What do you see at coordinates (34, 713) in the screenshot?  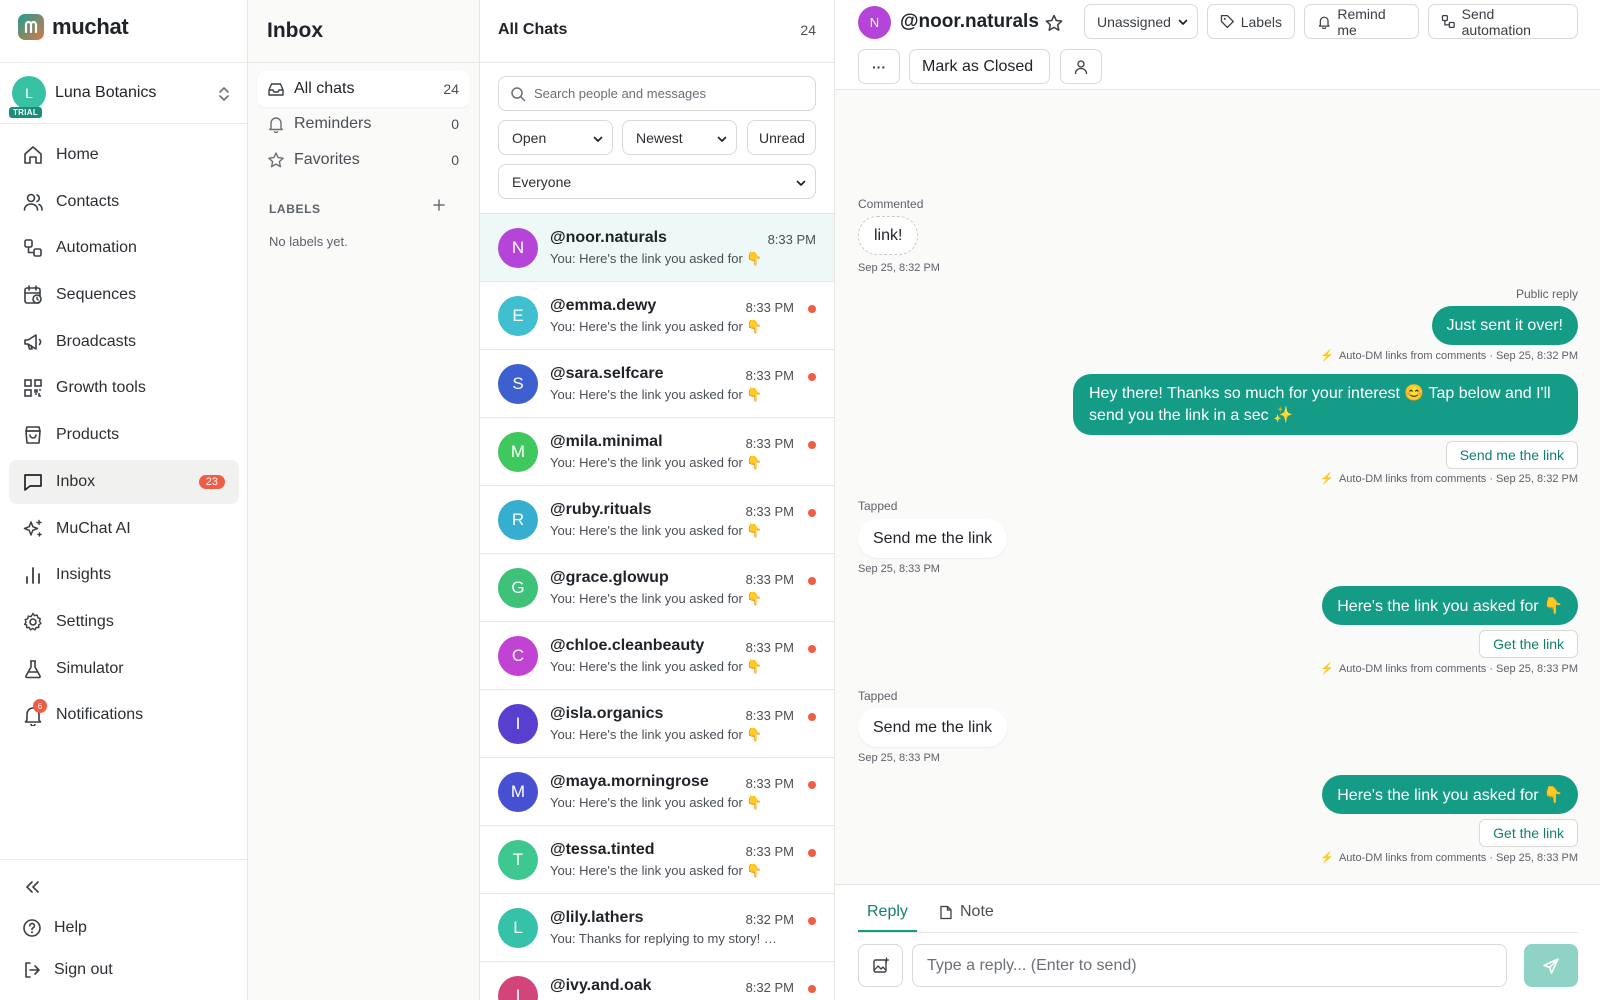 I see `bell-icon-wrap: 6` at bounding box center [34, 713].